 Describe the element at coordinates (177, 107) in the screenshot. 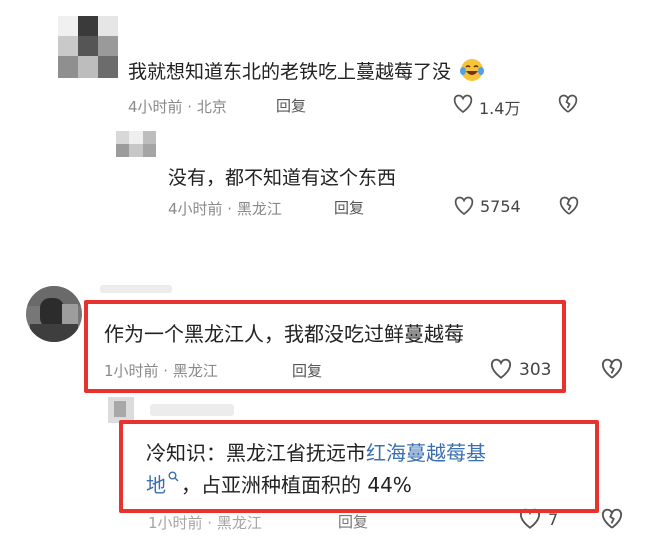

I see `comment-meta: 4小时前 · 北京` at that location.